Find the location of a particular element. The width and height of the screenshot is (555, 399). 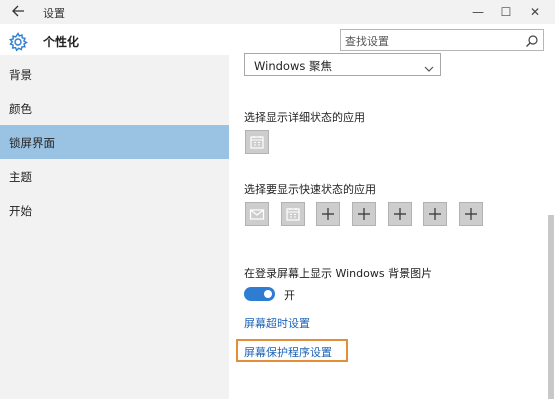

sidebar-item-label: 主题 is located at coordinates (20, 177).